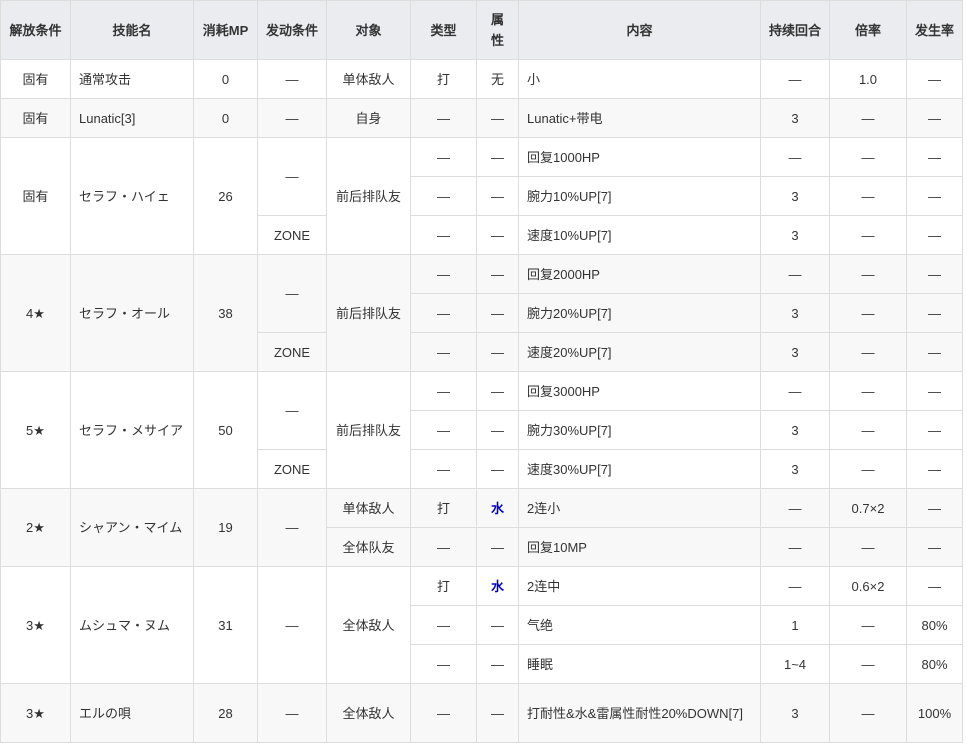  I want to click on cell-turns: 1, so click(795, 625).